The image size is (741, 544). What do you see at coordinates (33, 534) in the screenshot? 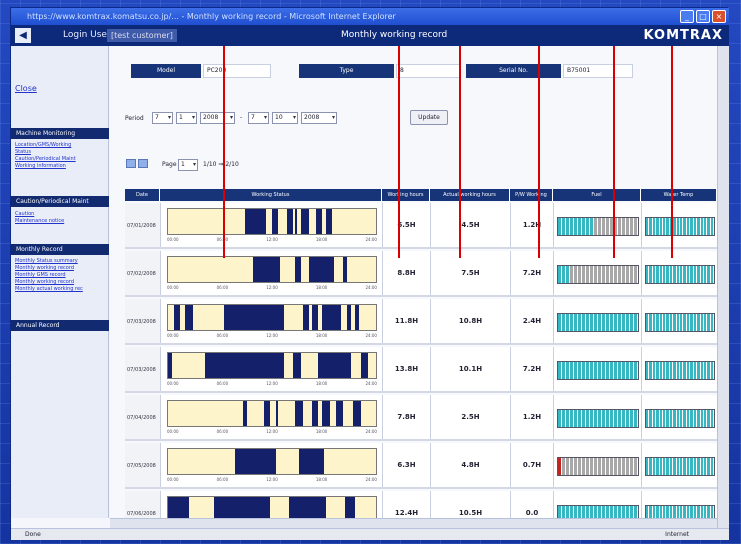
I see `status-text: Done` at bounding box center [33, 534].